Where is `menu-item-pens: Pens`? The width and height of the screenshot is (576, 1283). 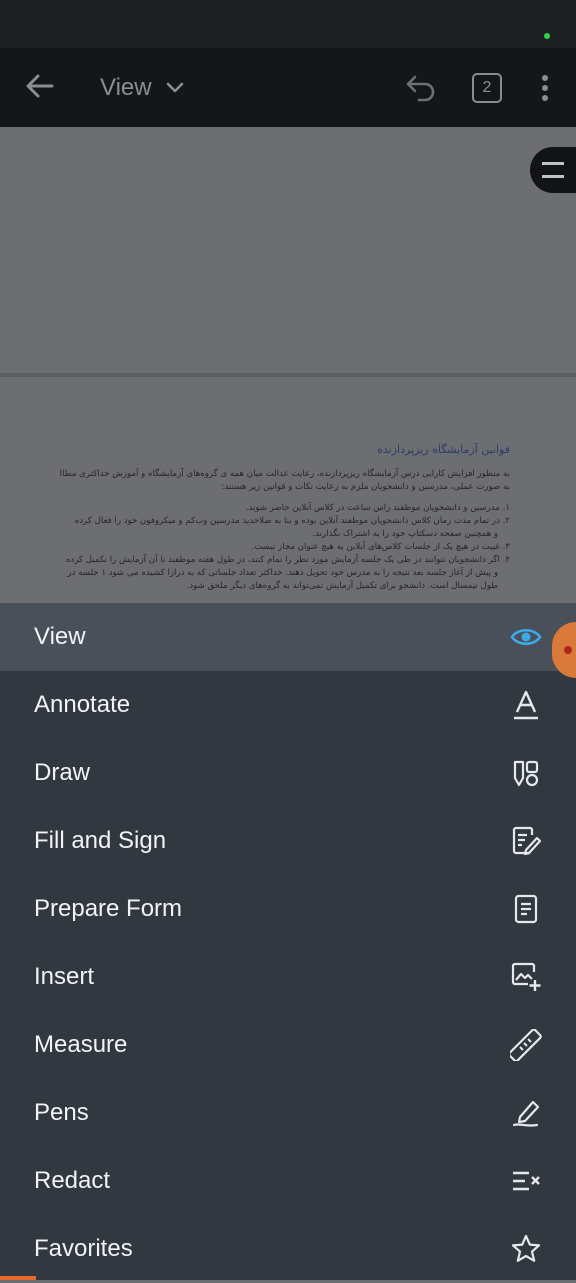 menu-item-pens: Pens is located at coordinates (288, 1113).